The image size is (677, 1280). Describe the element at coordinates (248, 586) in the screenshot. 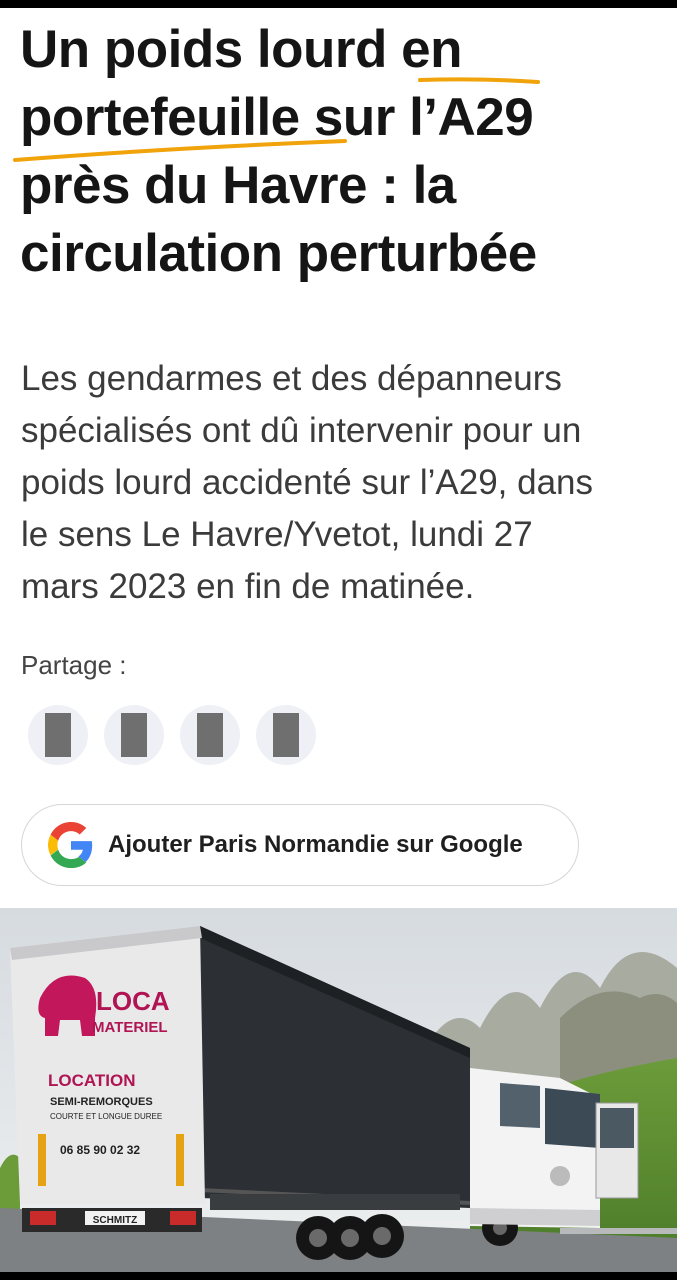

I see `lede-line-5: mars 2023 en fin de matinée.` at that location.